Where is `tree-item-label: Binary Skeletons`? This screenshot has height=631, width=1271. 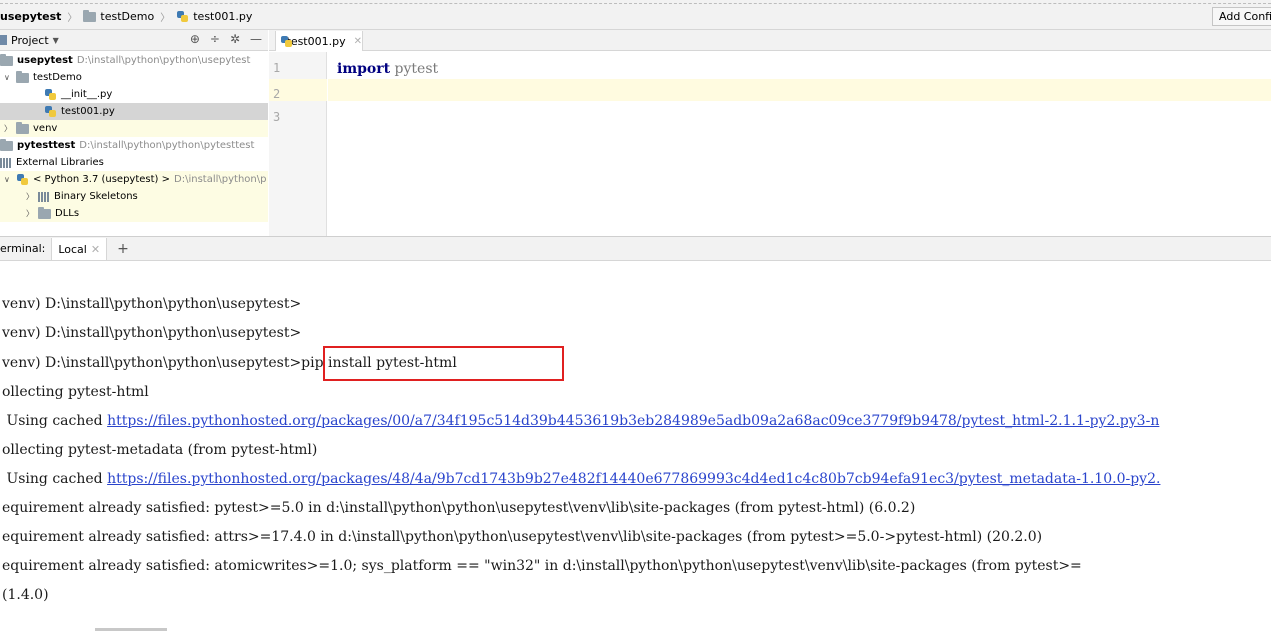
tree-item-label: Binary Skeletons is located at coordinates (96, 196).